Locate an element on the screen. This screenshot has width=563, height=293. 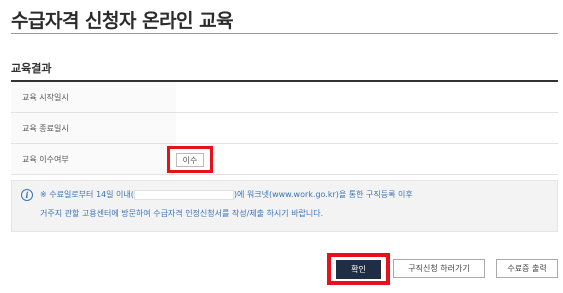
confirm-highlight-box: 확인 is located at coordinates (358, 269).